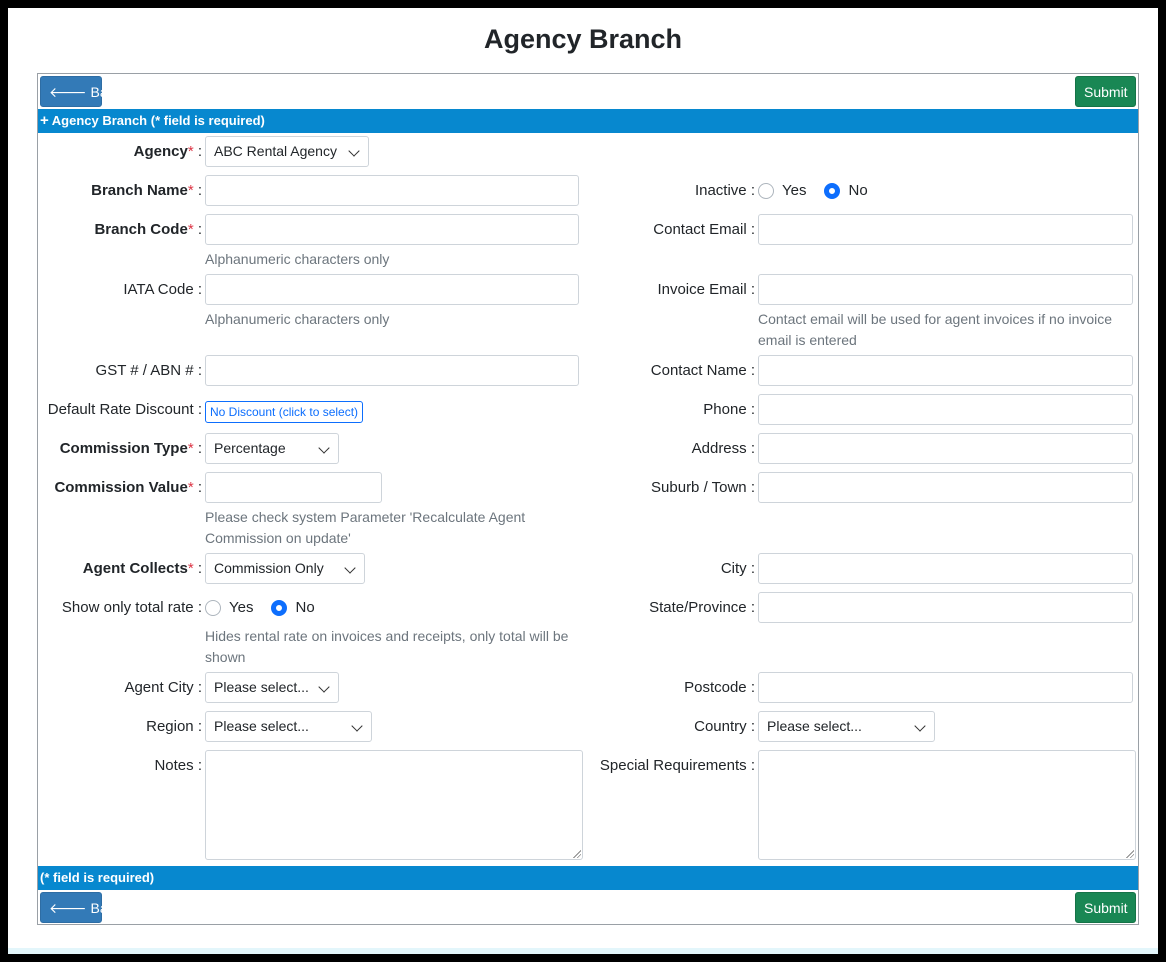 This screenshot has height=962, width=1166. Describe the element at coordinates (945, 229) in the screenshot. I see `contact-email-input` at that location.